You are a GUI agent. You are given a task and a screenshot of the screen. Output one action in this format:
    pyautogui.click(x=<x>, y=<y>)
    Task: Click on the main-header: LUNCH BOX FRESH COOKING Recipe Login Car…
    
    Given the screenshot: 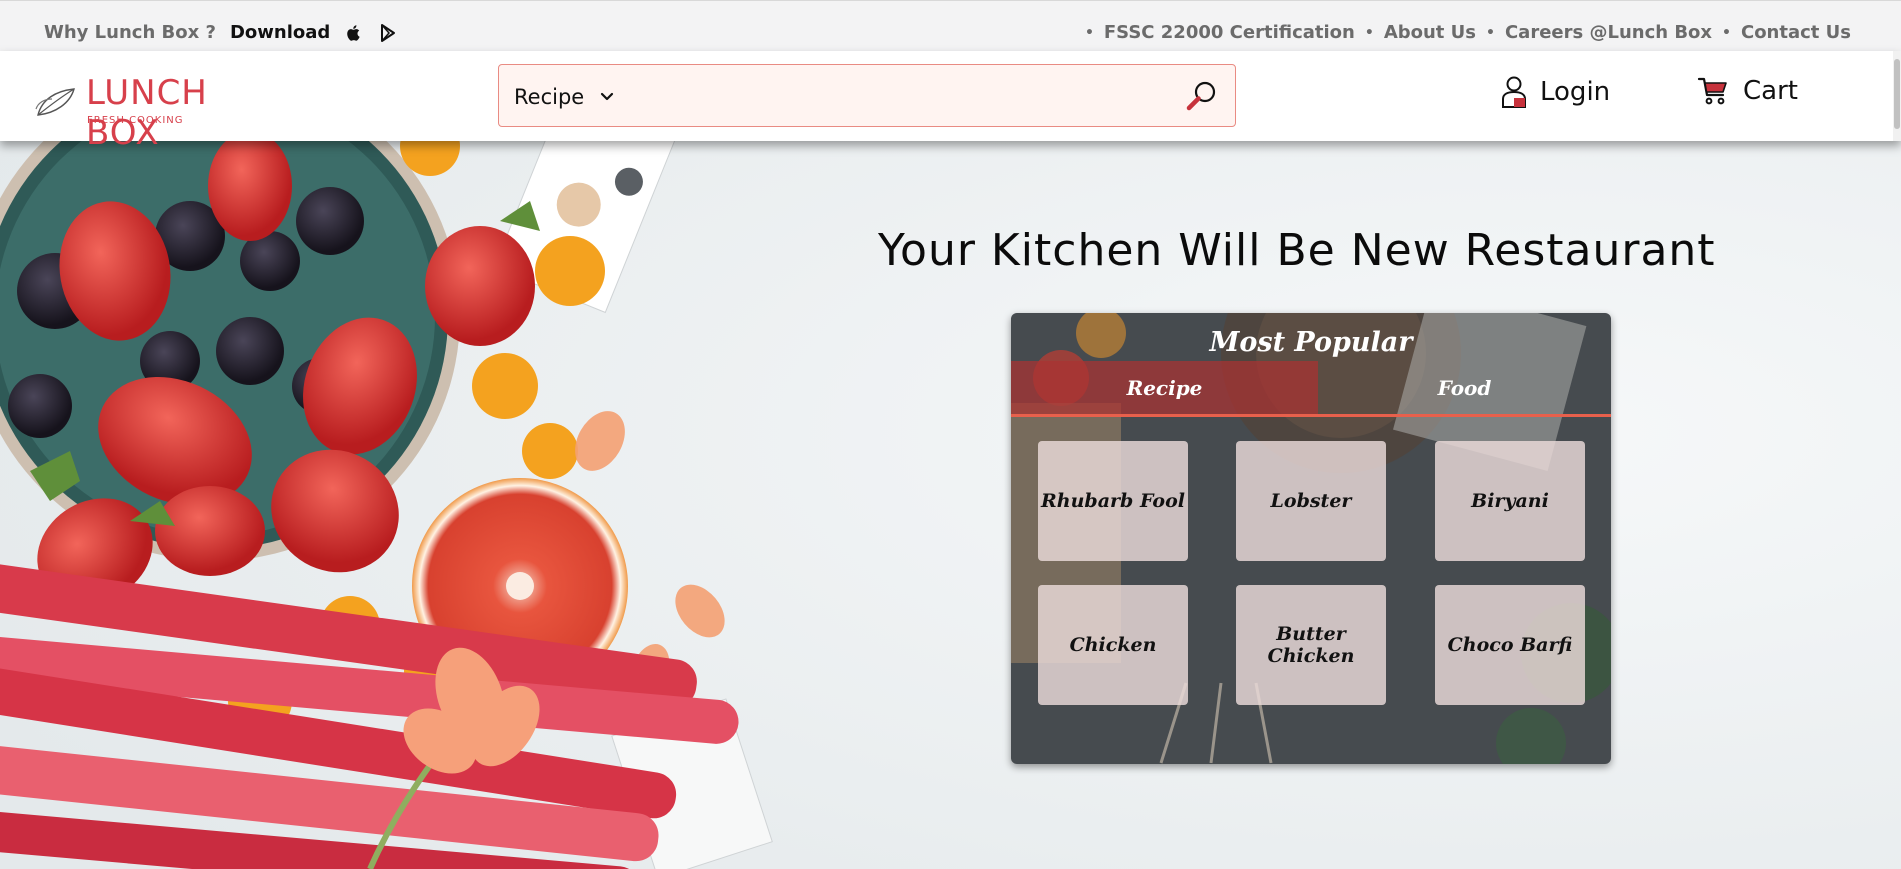 What is the action you would take?
    pyautogui.click(x=950, y=102)
    